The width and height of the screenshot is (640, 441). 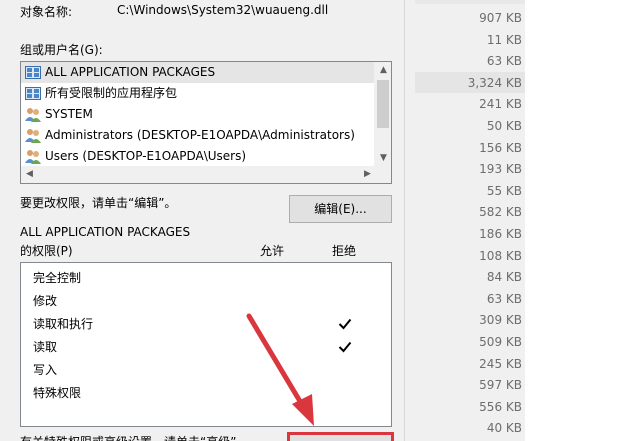 What do you see at coordinates (500, 104) in the screenshot?
I see `file-size: 241 KB` at bounding box center [500, 104].